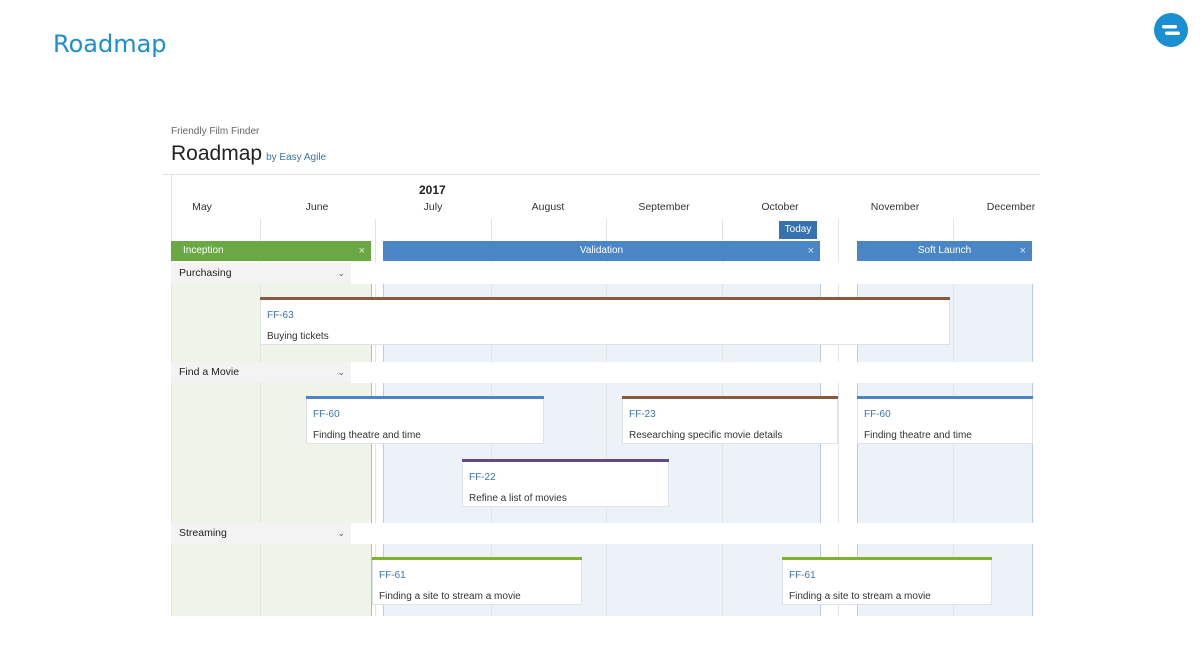 The width and height of the screenshot is (1200, 671). I want to click on epic-card: FF-23 Researching specific movie details, so click(730, 420).